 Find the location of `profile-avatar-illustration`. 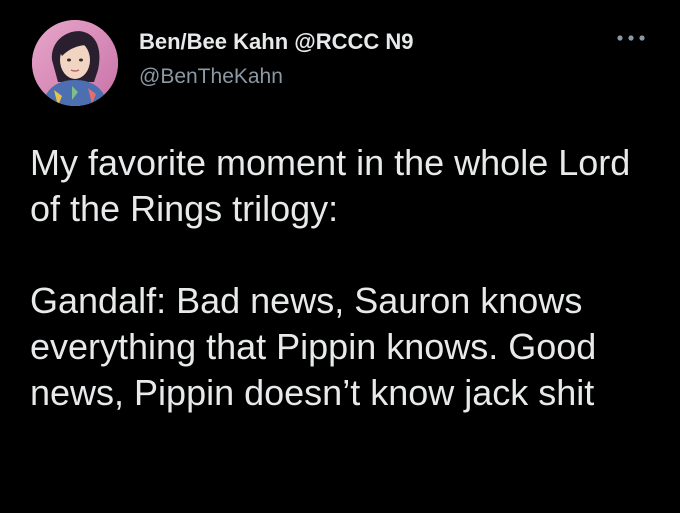

profile-avatar-illustration is located at coordinates (75, 63).